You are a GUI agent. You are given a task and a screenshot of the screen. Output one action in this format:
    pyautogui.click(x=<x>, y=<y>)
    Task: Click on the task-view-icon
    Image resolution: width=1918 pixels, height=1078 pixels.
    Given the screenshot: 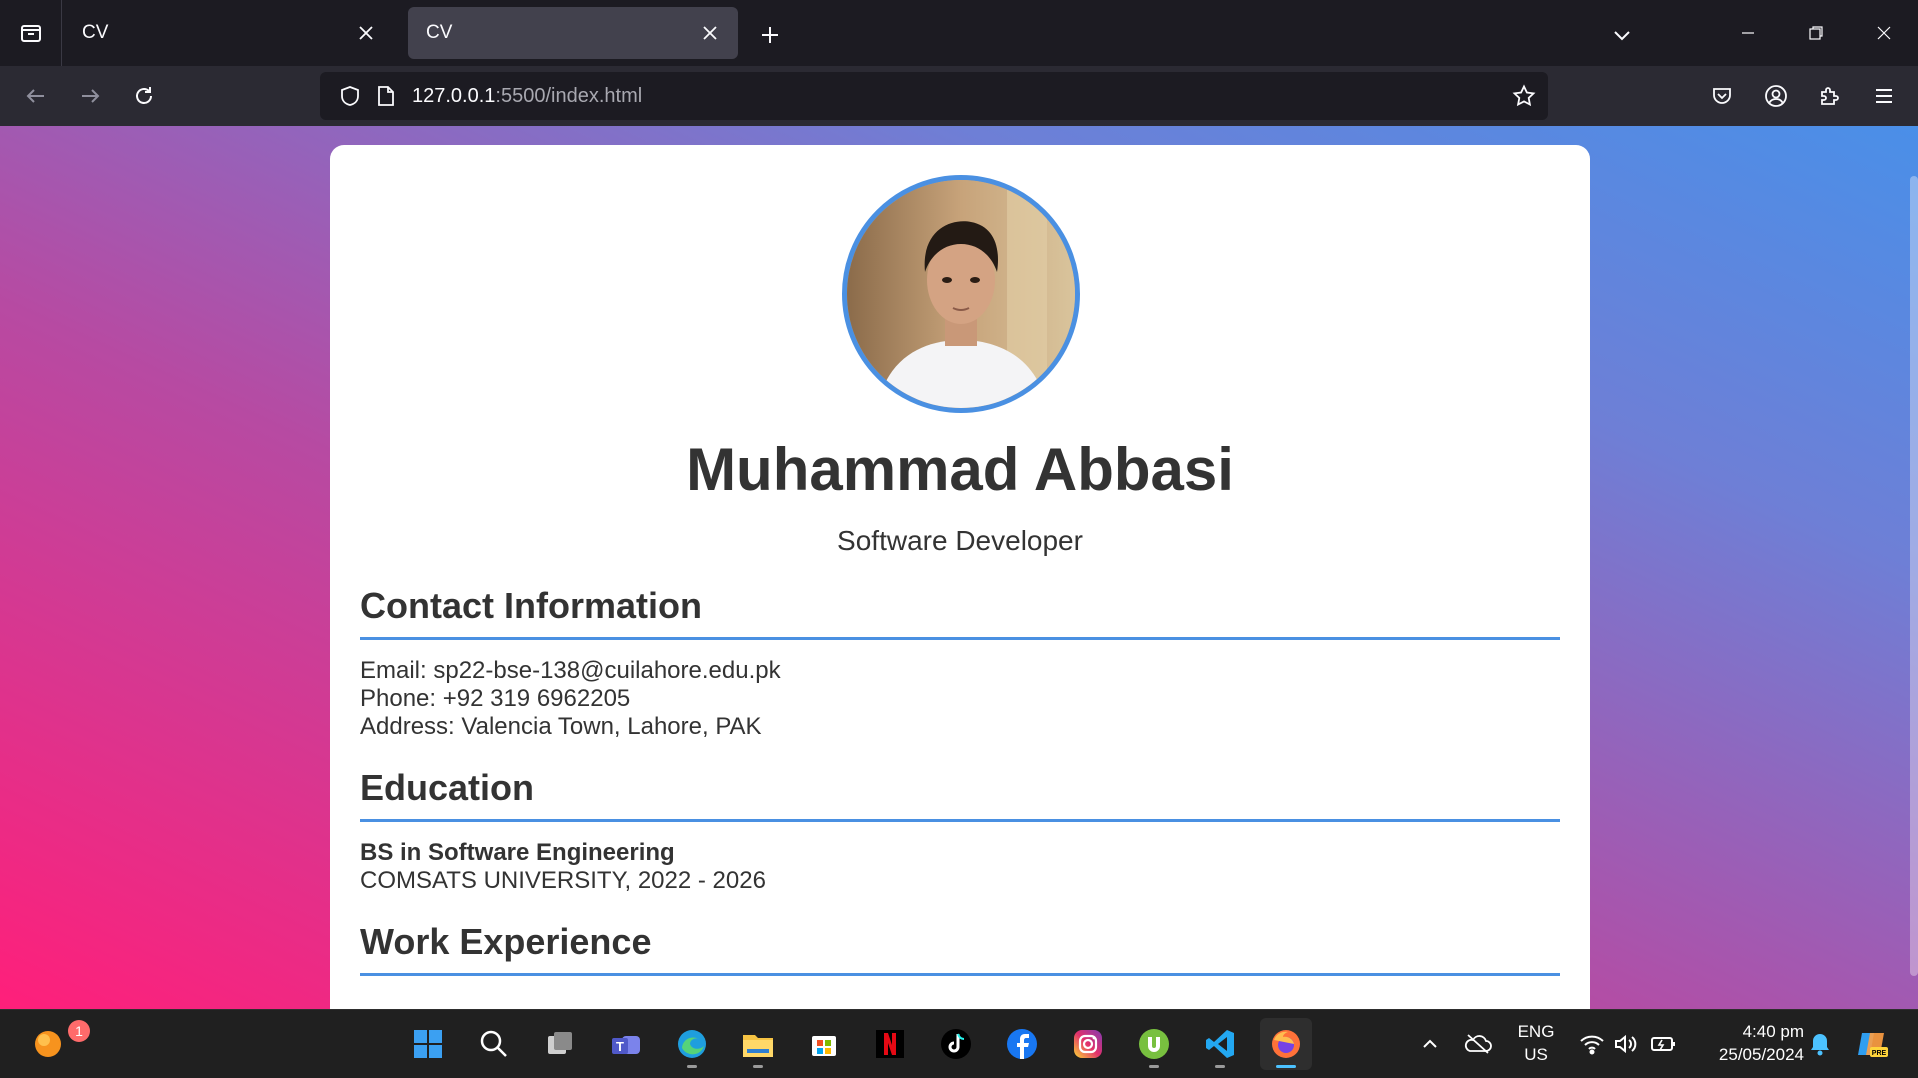 What is the action you would take?
    pyautogui.click(x=560, y=1043)
    